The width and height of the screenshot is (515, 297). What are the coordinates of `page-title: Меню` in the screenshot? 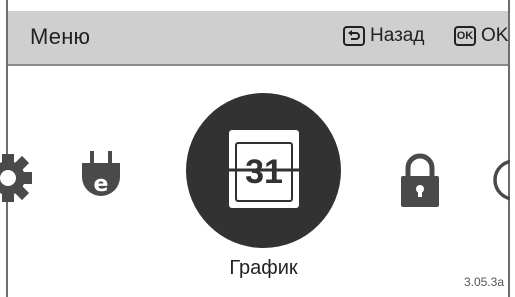 It's located at (60, 36).